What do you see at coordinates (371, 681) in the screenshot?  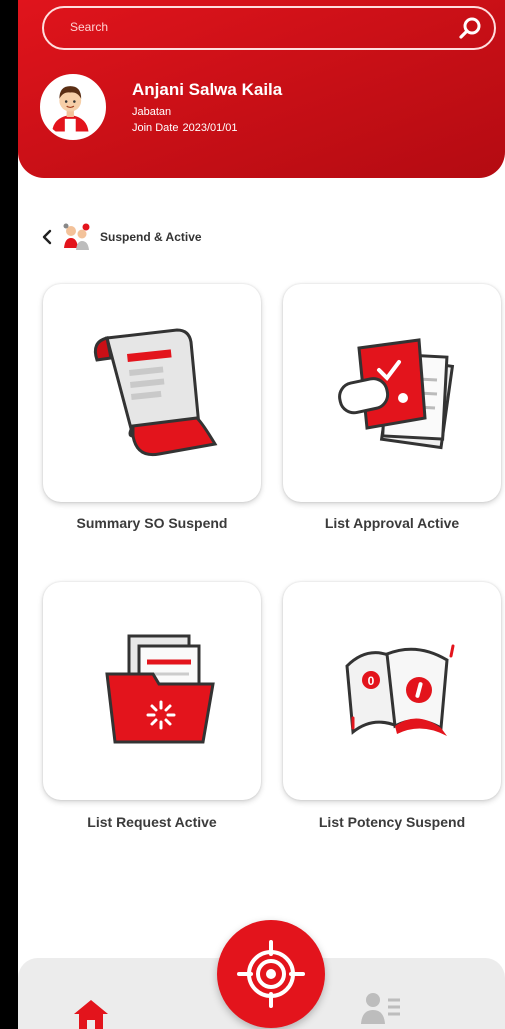 I see `svg-text: 0` at bounding box center [371, 681].